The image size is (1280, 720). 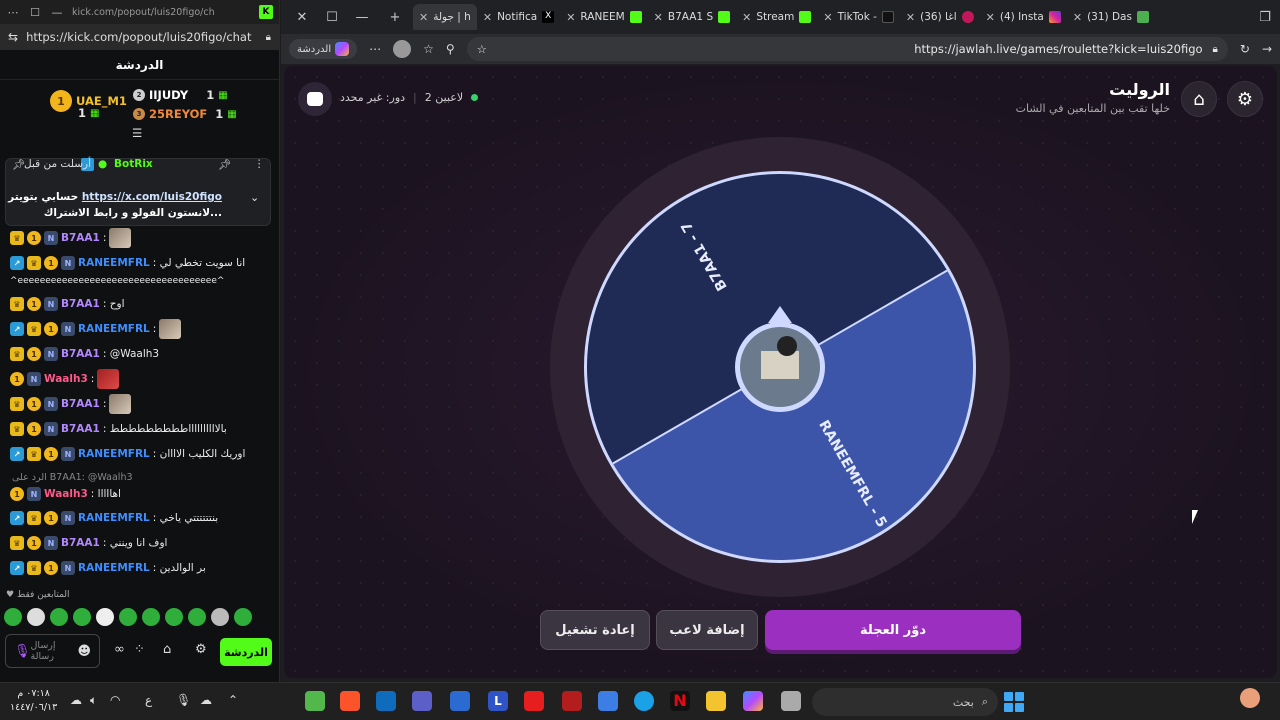 What do you see at coordinates (302, 17) in the screenshot?
I see `close-icon: ✕` at bounding box center [302, 17].